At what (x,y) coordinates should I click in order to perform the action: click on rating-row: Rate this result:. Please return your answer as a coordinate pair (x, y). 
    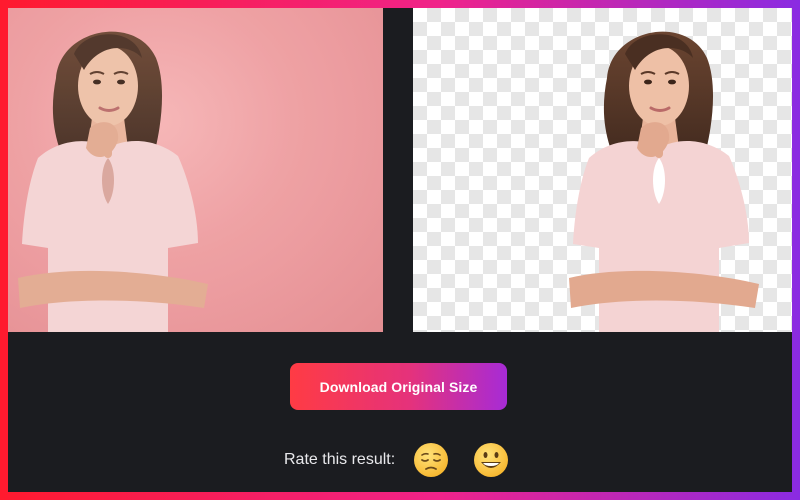
    Looking at the image, I should click on (408, 460).